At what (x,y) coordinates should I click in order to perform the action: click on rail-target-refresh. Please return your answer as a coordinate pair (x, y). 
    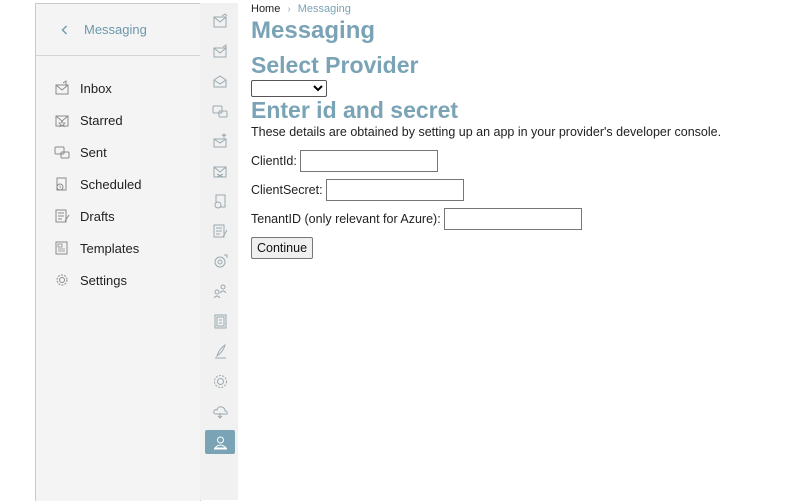
    Looking at the image, I should click on (220, 261).